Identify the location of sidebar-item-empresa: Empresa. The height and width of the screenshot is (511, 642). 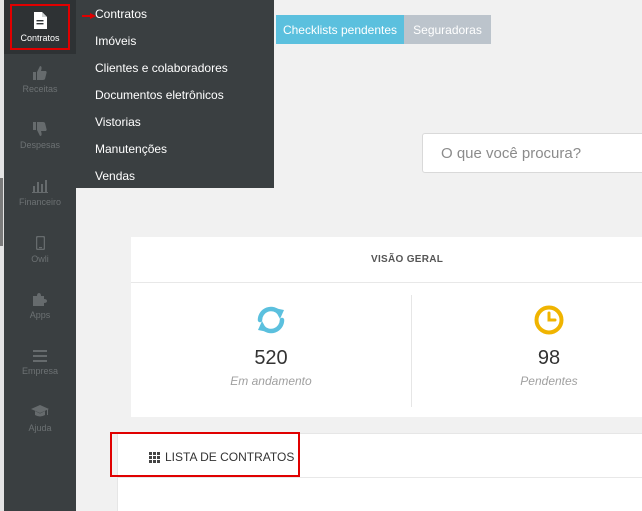
(40, 377).